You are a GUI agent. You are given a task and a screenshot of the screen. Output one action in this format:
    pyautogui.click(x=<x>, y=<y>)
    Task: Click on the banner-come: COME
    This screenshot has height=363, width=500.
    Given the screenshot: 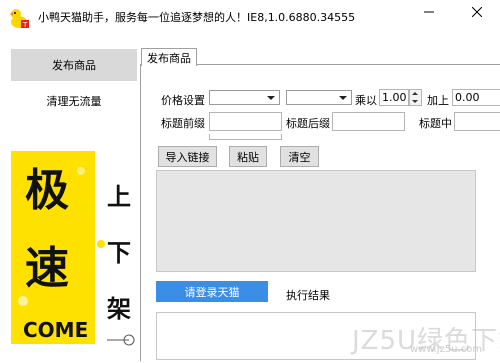 What is the action you would take?
    pyautogui.click(x=56, y=330)
    